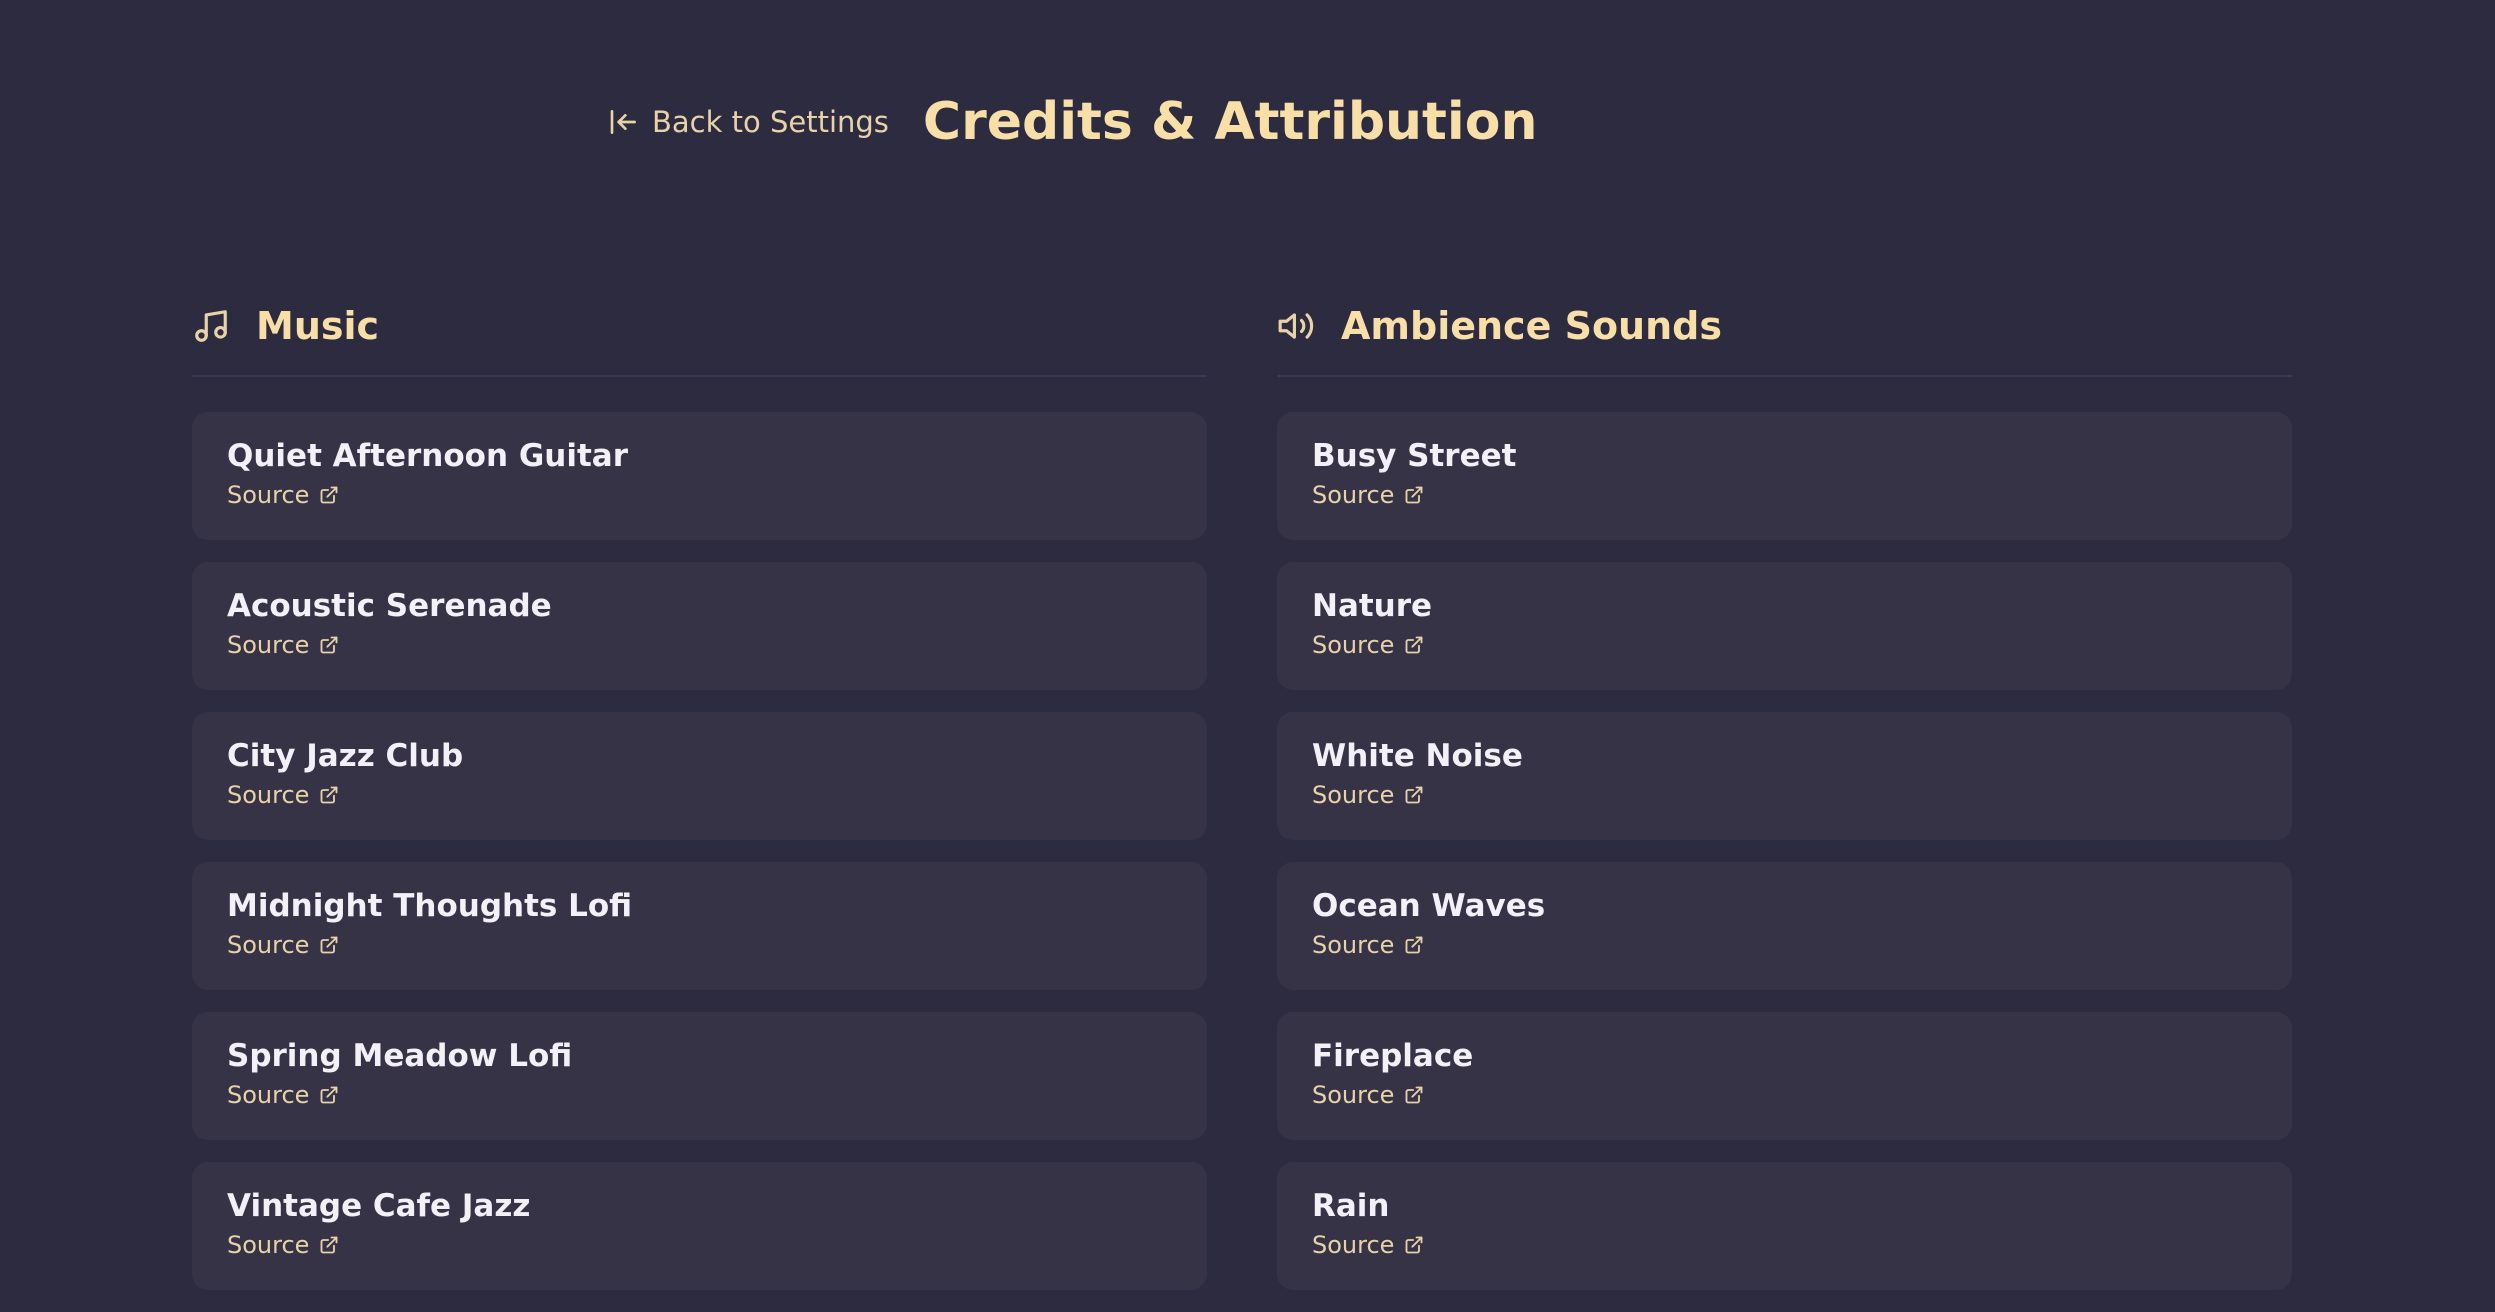 The image size is (2495, 1312). I want to click on credit-title: Midnight Thoughts Lofi, so click(430, 906).